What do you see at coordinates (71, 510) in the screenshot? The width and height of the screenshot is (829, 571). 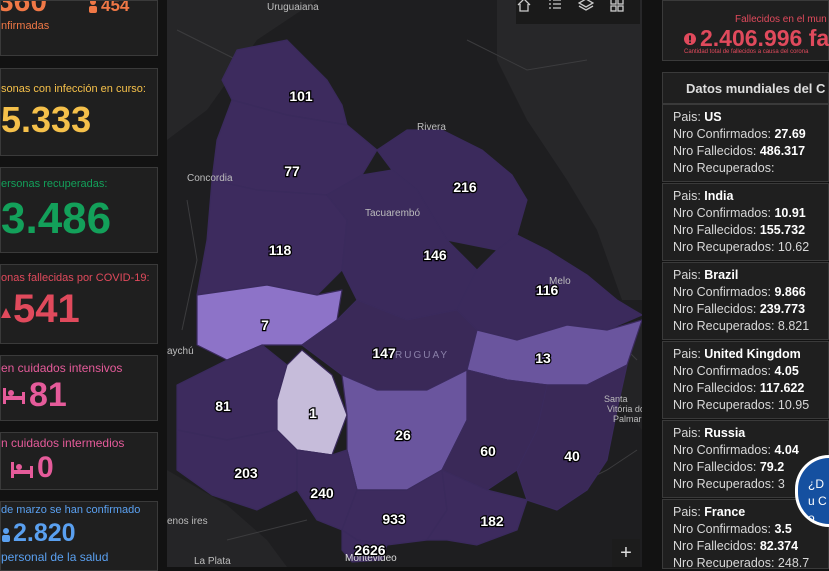 I see `health-workers-label-top: de marzo se han confirmado` at bounding box center [71, 510].